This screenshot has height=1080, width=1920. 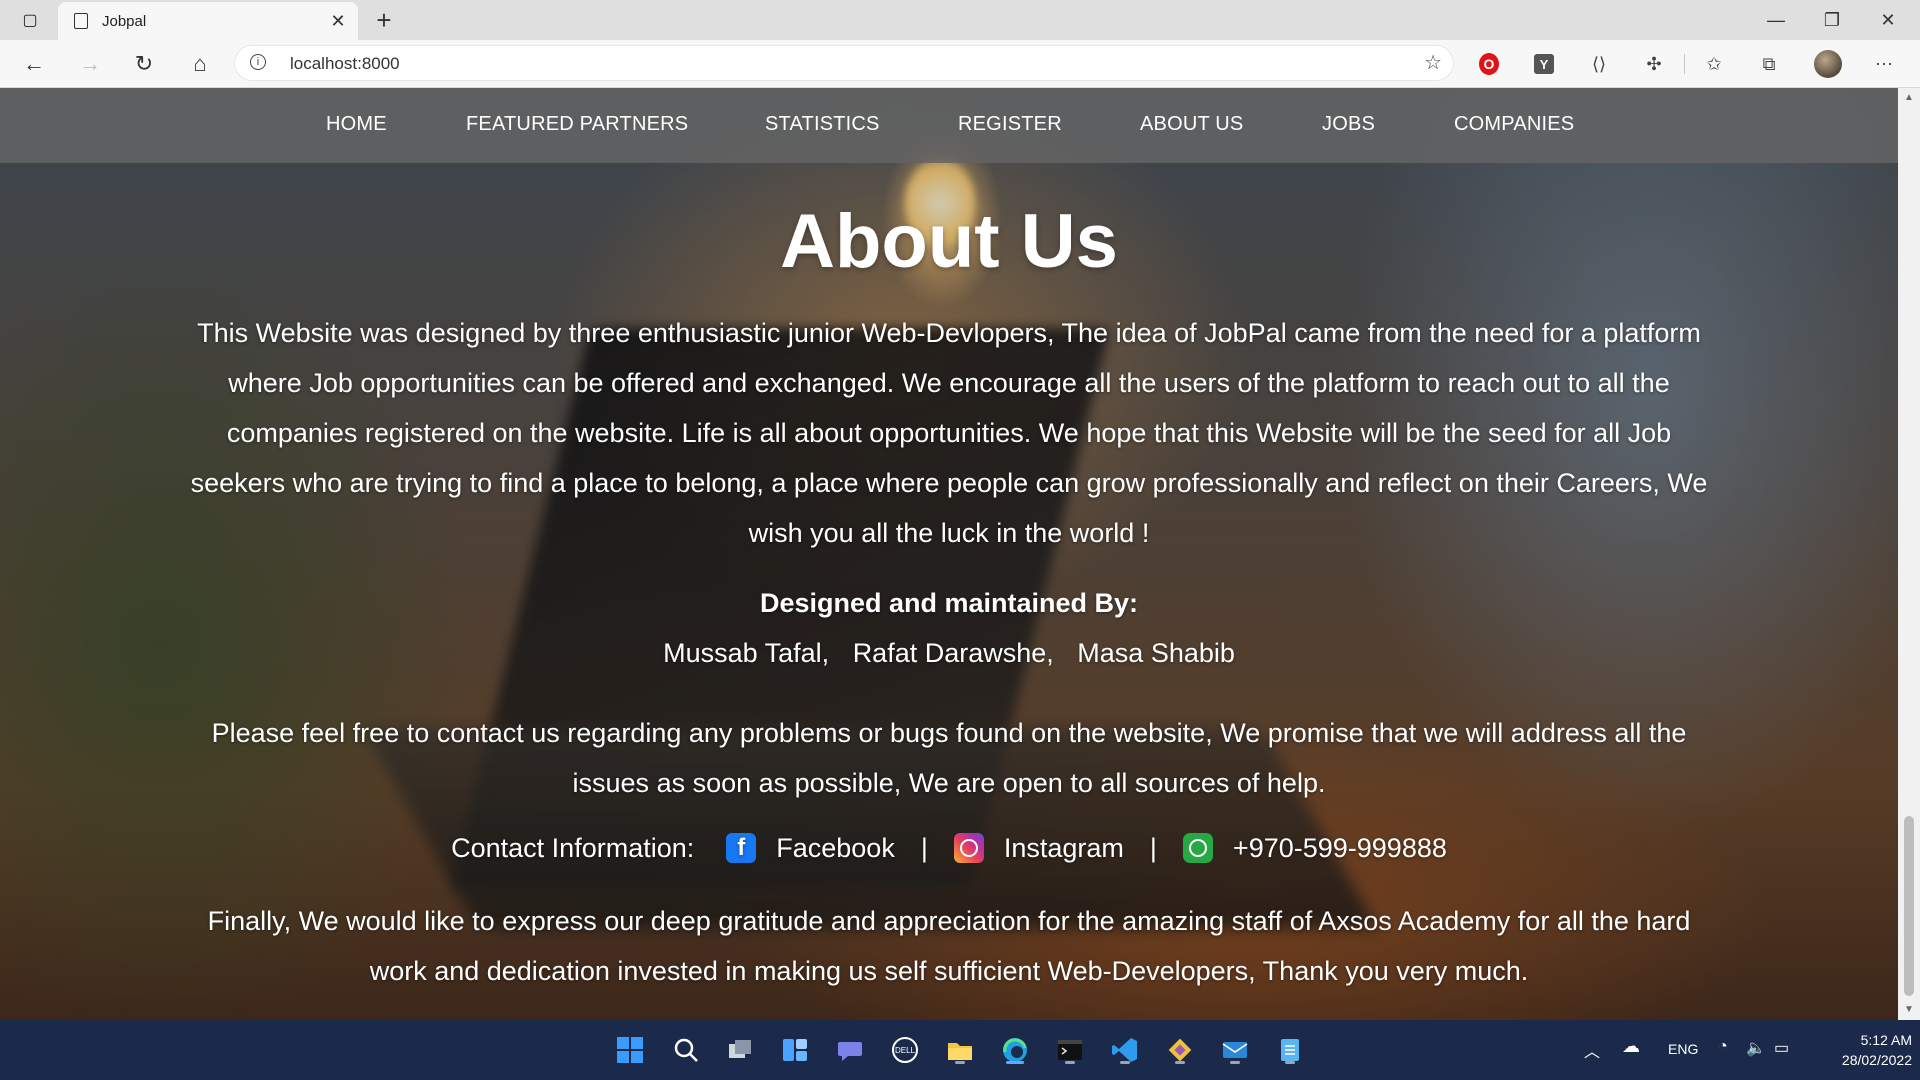 What do you see at coordinates (741, 848) in the screenshot?
I see `facebook-icon: f` at bounding box center [741, 848].